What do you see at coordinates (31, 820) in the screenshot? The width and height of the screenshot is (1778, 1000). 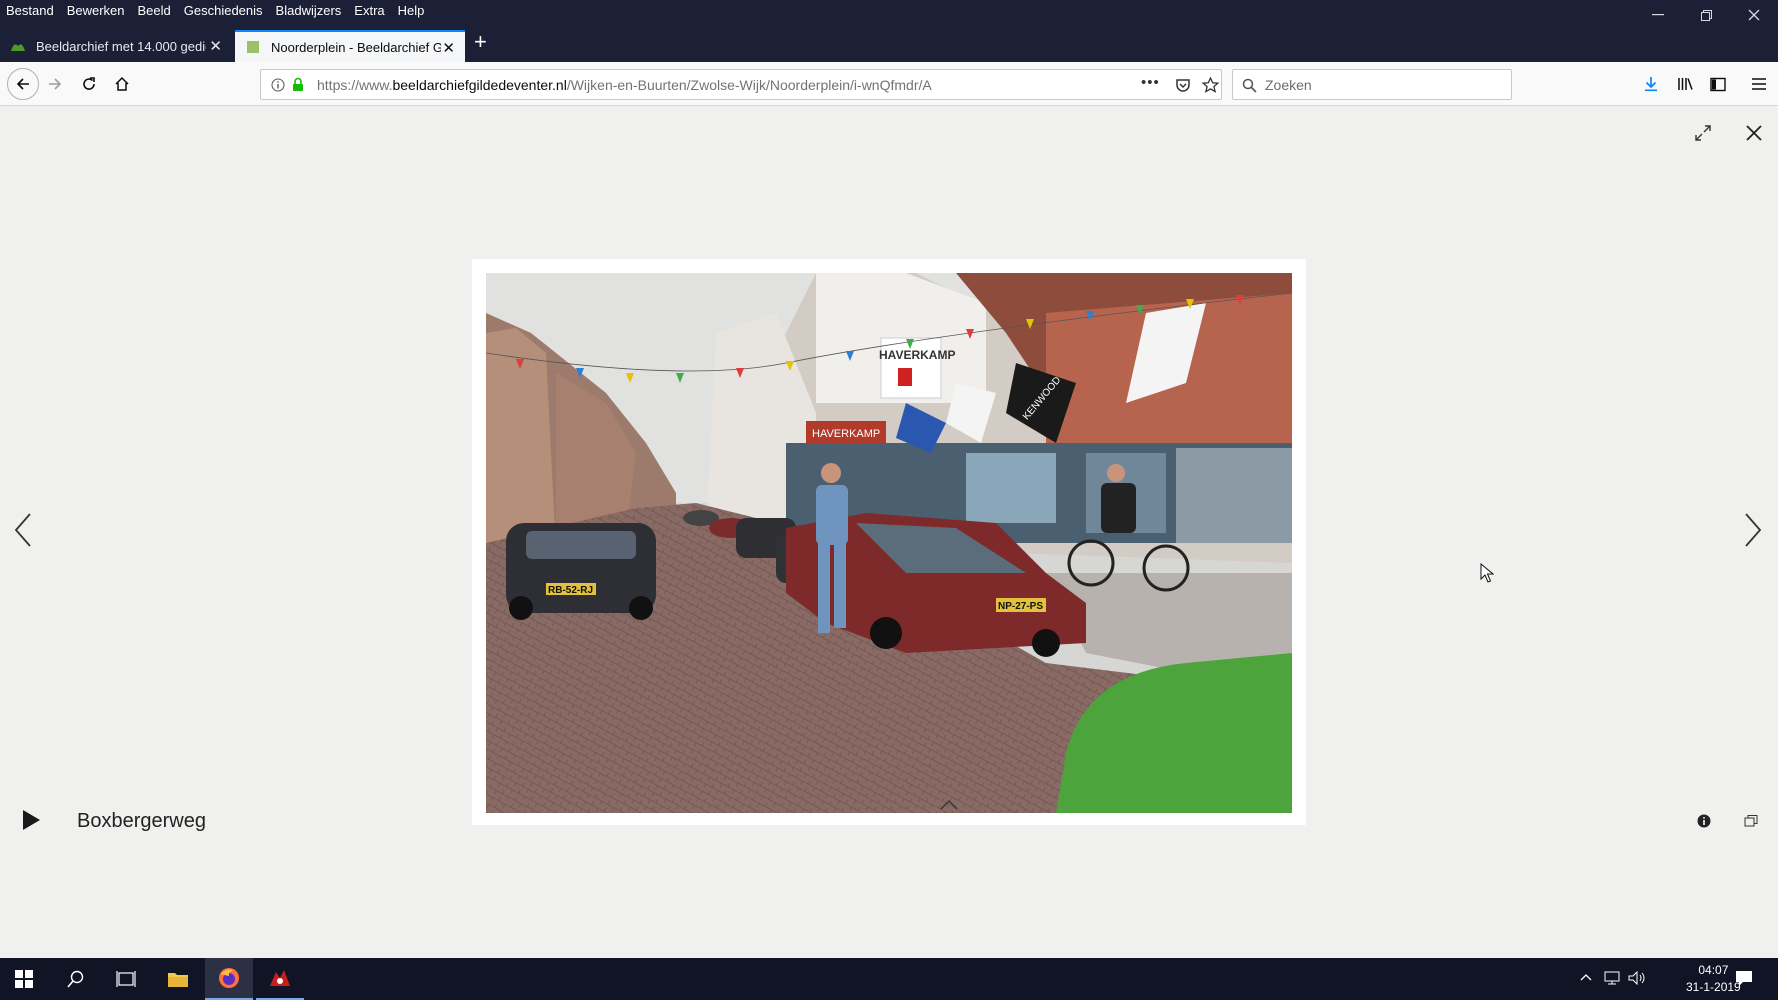 I see `play-slideshow-icon` at bounding box center [31, 820].